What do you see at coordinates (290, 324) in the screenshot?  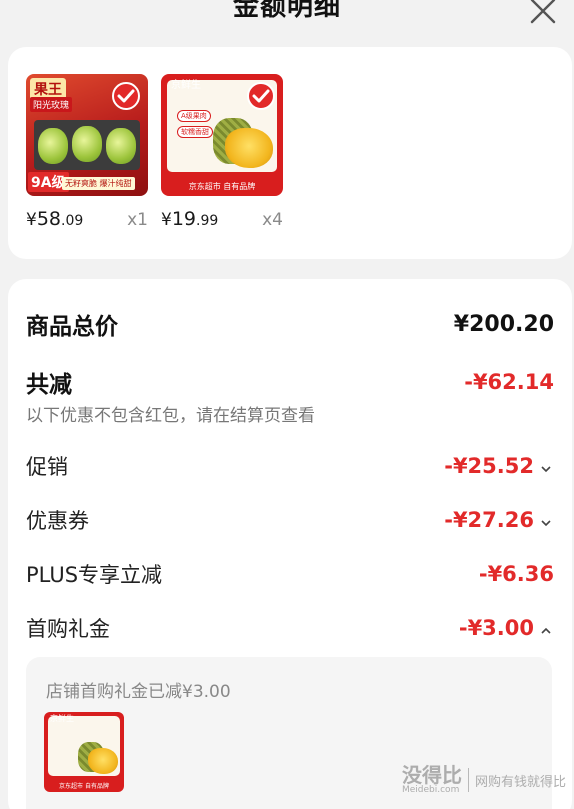 I see `total-price-row: 商品总价 ¥200.20` at bounding box center [290, 324].